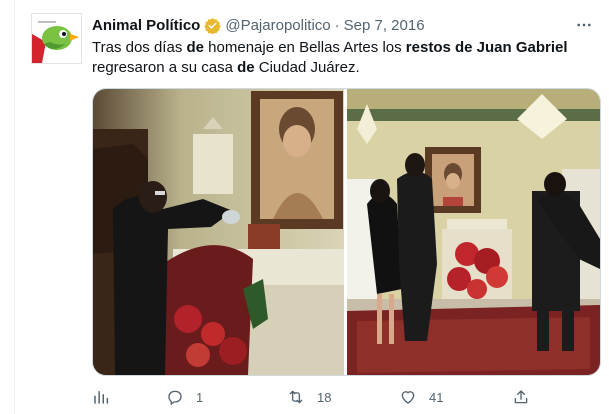 The image size is (609, 414). What do you see at coordinates (139, 47) in the screenshot?
I see `text-segment: Tras dos días` at bounding box center [139, 47].